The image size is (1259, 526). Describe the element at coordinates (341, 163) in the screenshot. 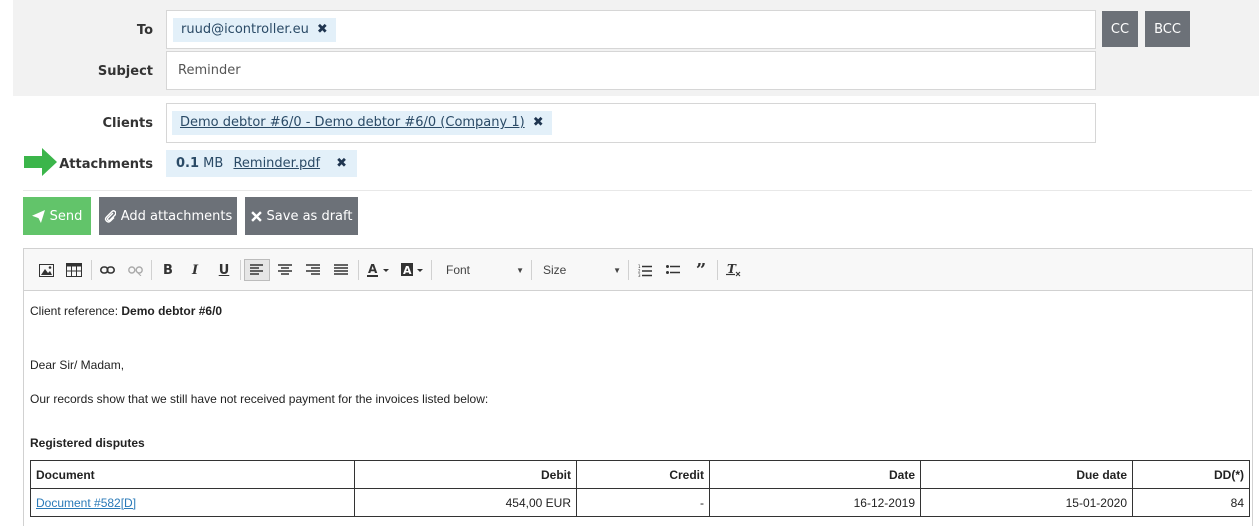

I see `remove-attachment-icon: ✖` at that location.